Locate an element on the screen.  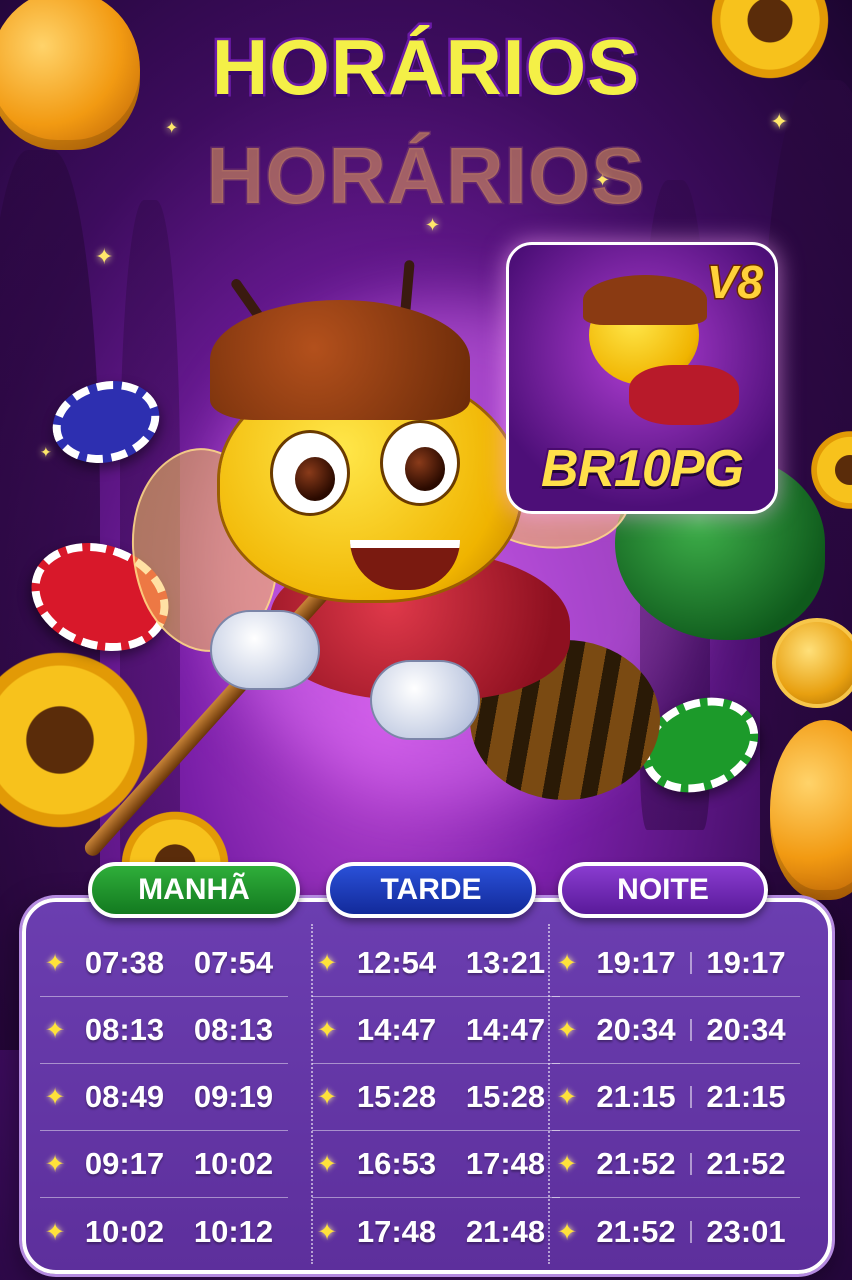
time-end: 07:54 is located at coordinates (233, 962).